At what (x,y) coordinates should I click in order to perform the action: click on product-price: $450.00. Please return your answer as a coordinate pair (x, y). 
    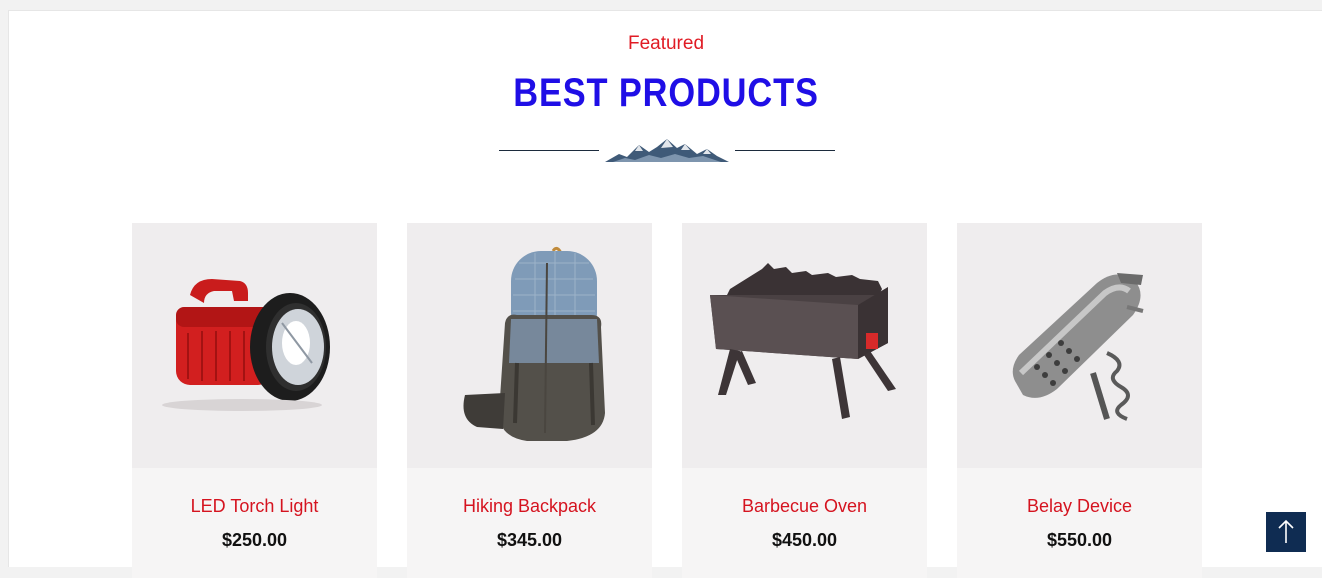
    Looking at the image, I should click on (804, 540).